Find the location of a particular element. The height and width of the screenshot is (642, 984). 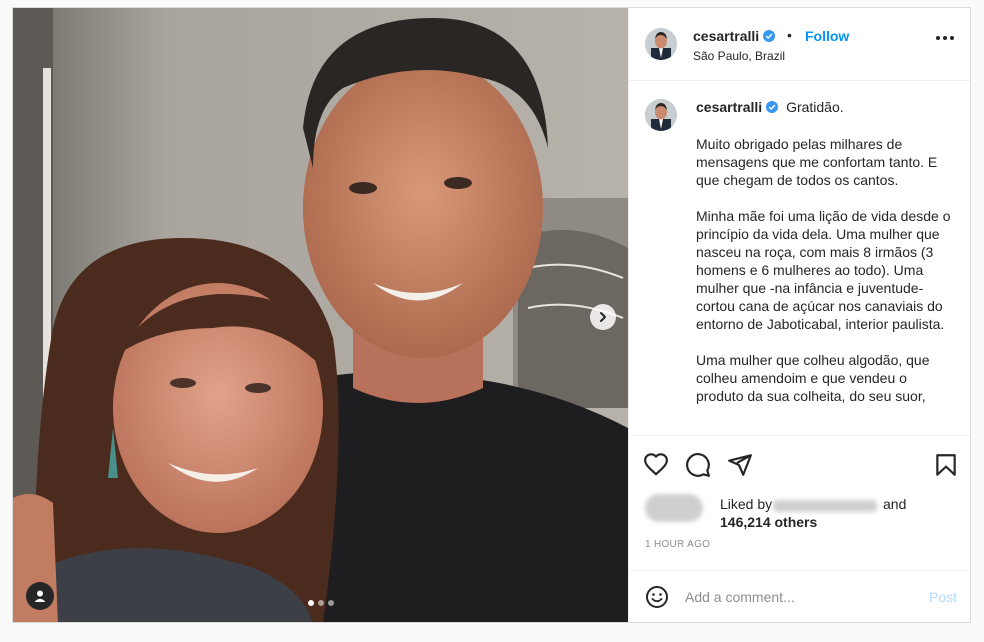

heart-icon is located at coordinates (656, 465).